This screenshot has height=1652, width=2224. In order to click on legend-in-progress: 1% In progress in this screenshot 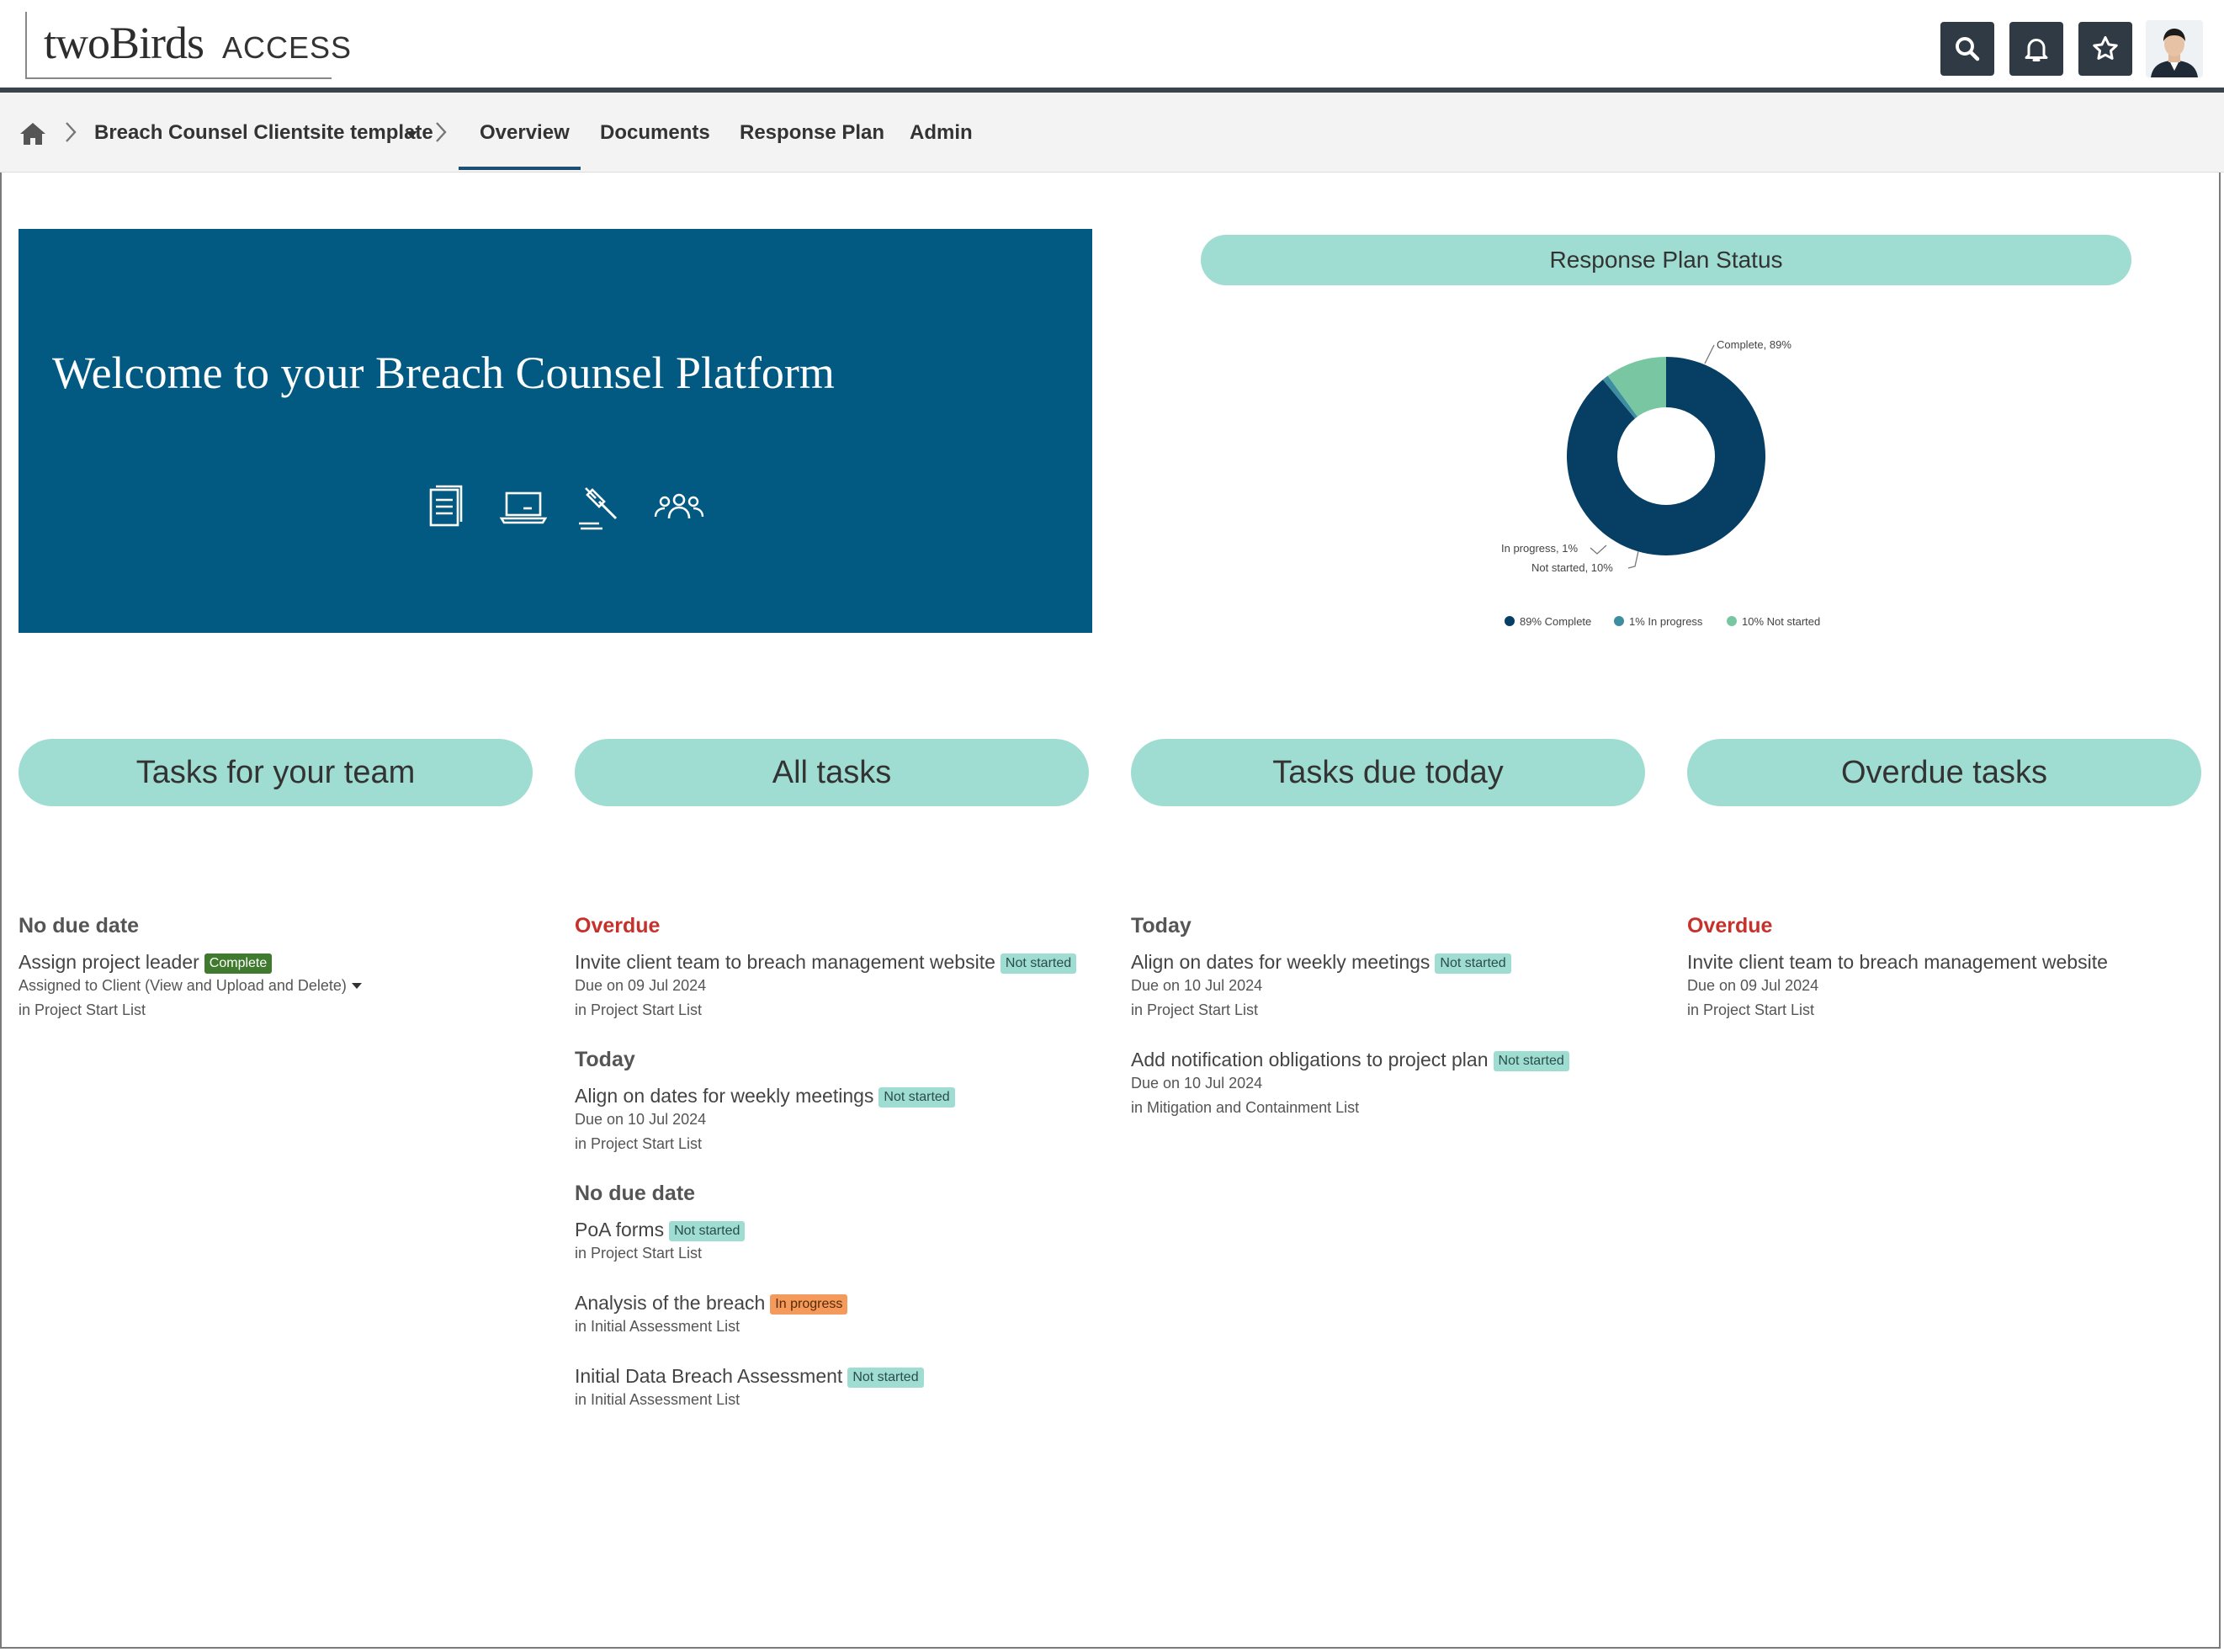, I will do `click(1666, 621)`.